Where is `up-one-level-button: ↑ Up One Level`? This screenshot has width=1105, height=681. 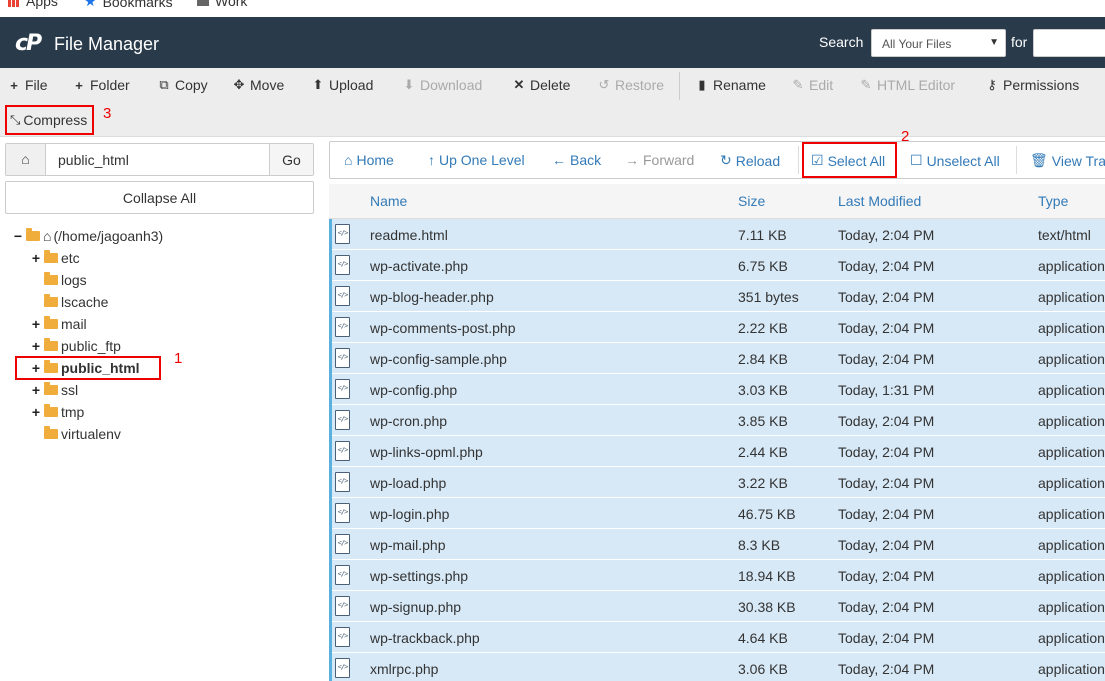 up-one-level-button: ↑ Up One Level is located at coordinates (476, 160).